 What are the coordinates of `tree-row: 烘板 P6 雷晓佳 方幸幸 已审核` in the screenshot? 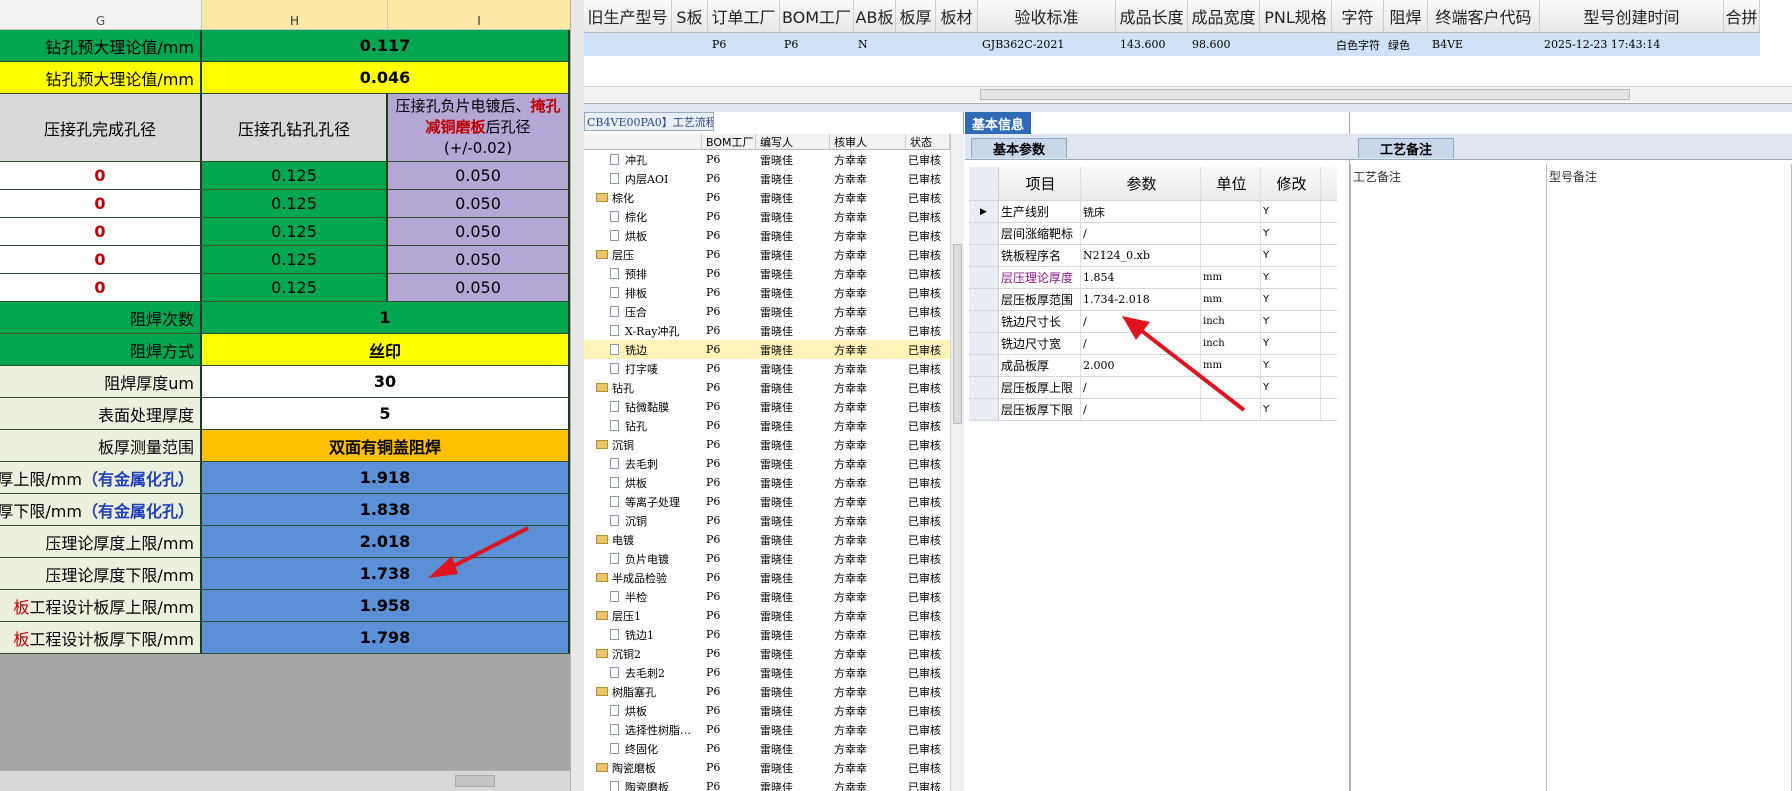 It's located at (767, 482).